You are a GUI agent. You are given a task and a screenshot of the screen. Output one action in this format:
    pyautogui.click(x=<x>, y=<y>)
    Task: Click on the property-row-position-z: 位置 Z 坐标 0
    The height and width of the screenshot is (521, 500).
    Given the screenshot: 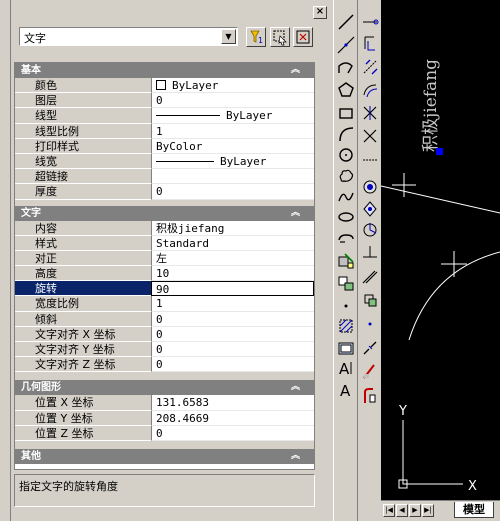 What is the action you would take?
    pyautogui.click(x=164, y=433)
    